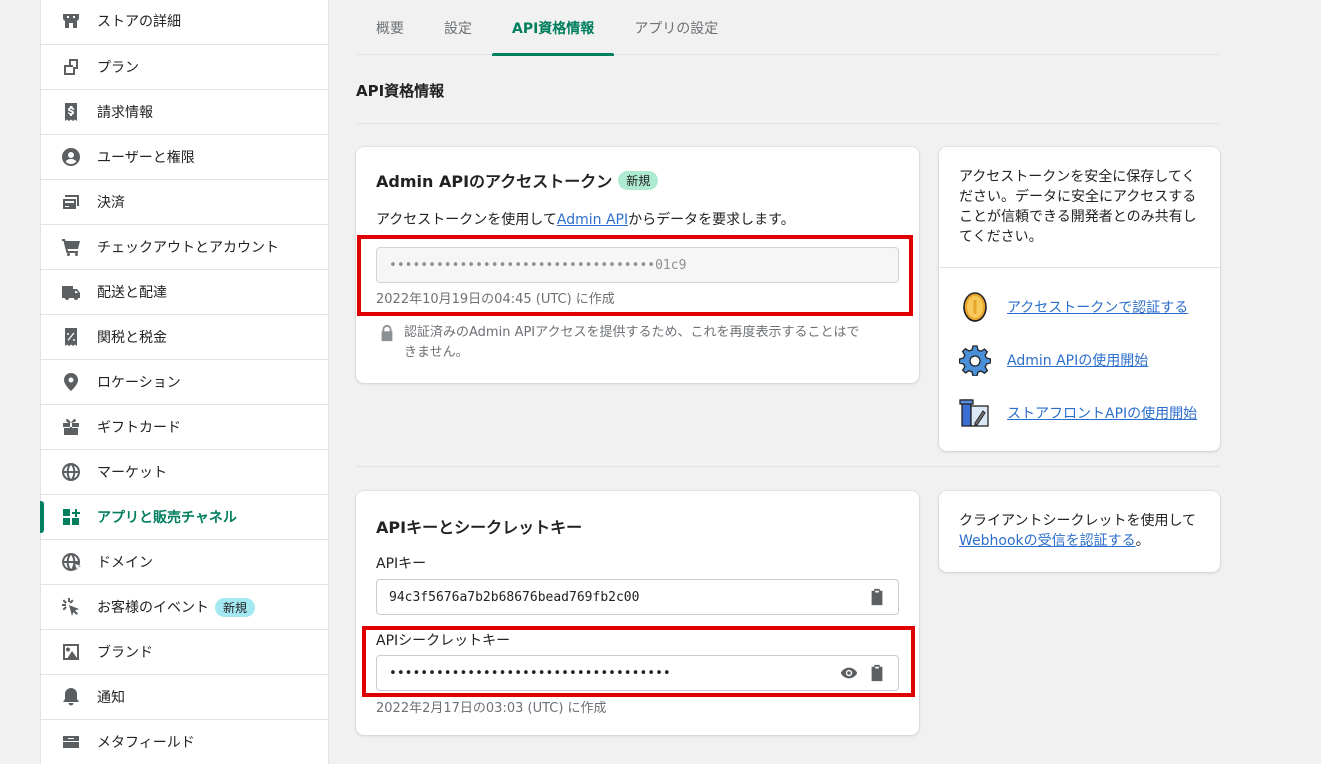  I want to click on sidebar-item-apps: アプリと販売チャネル, so click(184, 517).